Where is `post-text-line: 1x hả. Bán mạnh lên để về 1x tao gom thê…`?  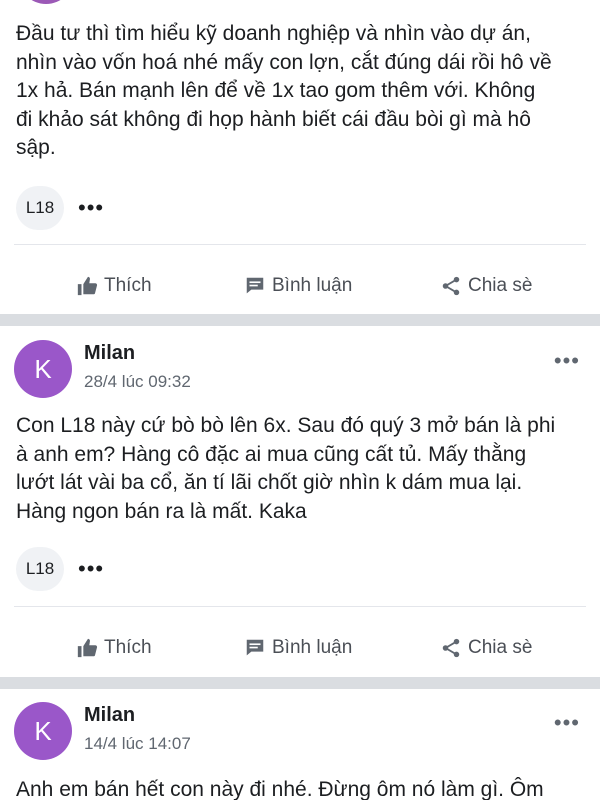 post-text-line: 1x hả. Bán mạnh lên để về 1x tao gom thê… is located at coordinates (276, 90).